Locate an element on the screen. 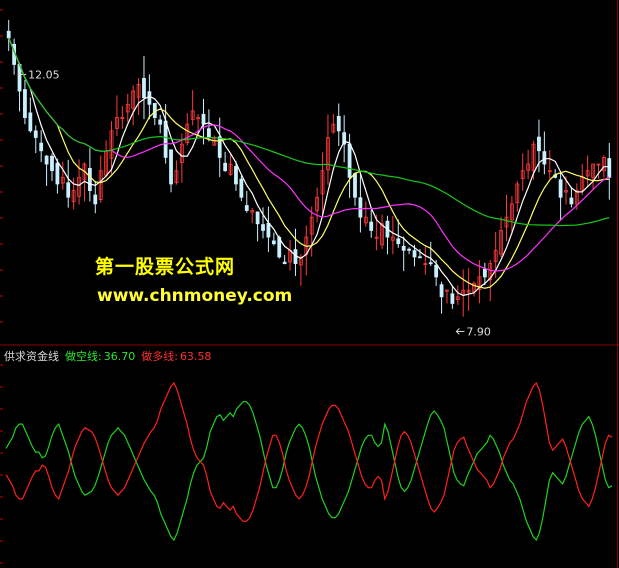  watermark-url: www.chnmoney.com is located at coordinates (195, 296).